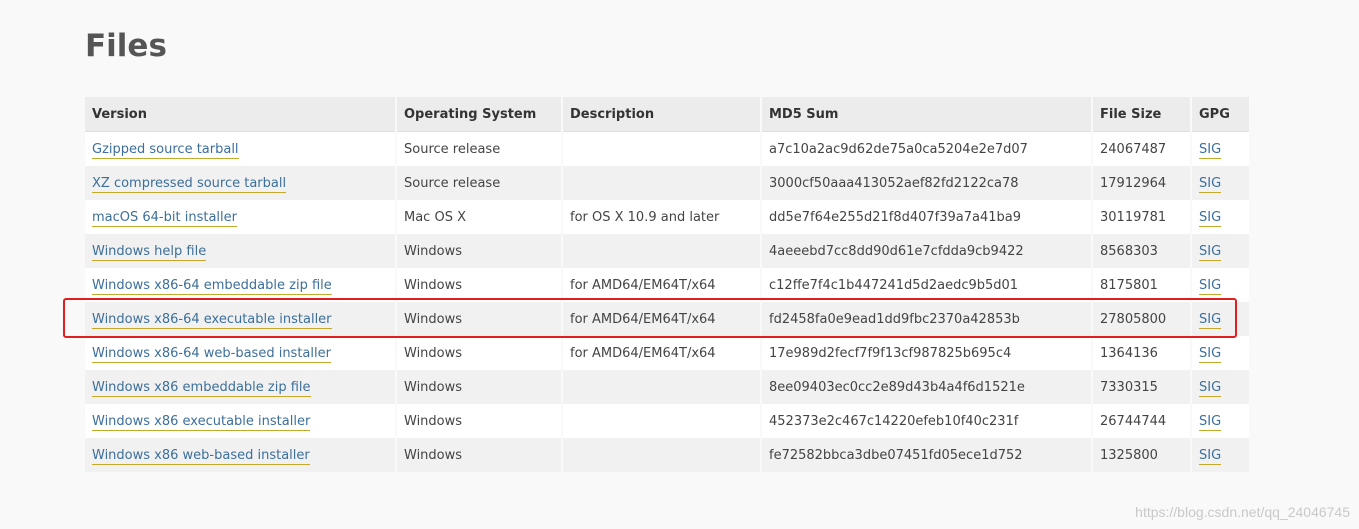 Image resolution: width=1359 pixels, height=529 pixels. Describe the element at coordinates (478, 114) in the screenshot. I see `header-operating-system: Operating System` at that location.